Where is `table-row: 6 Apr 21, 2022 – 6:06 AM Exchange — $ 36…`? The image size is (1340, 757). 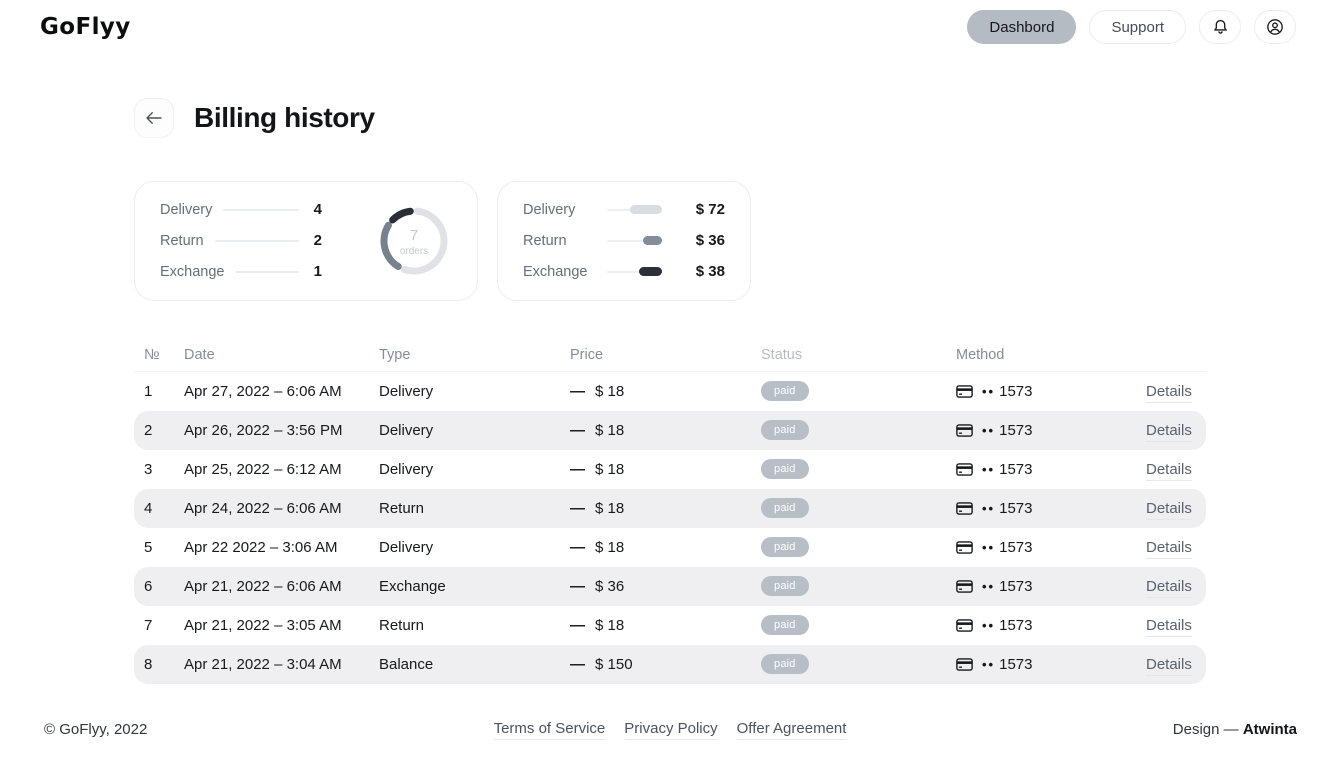 table-row: 6 Apr 21, 2022 – 6:06 AM Exchange — $ 36… is located at coordinates (670, 586).